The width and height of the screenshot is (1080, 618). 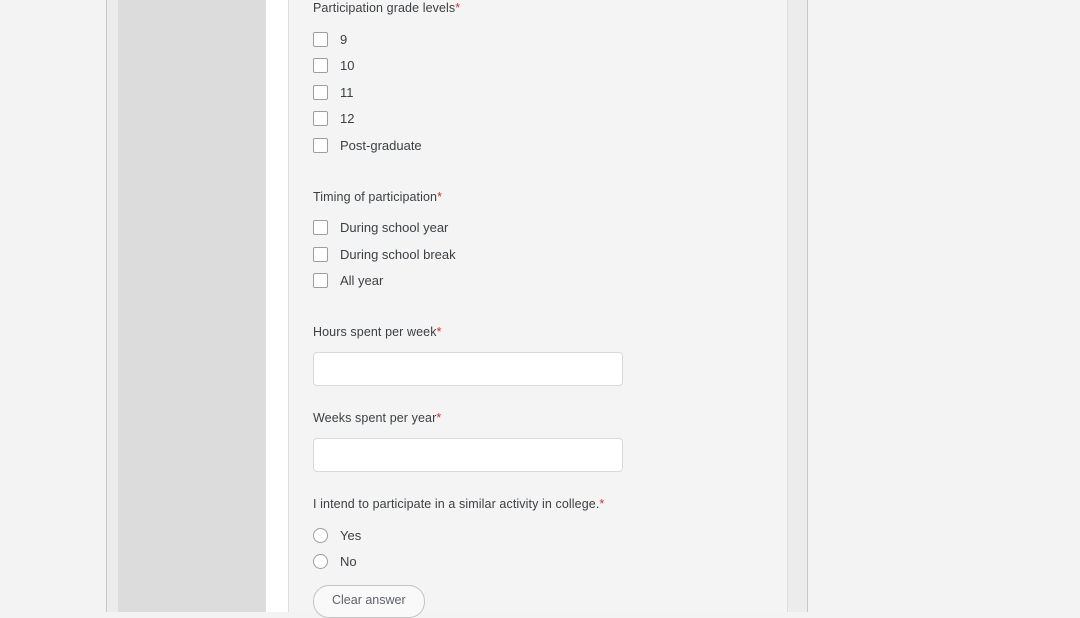 I want to click on checkbox-option-9: 9, so click(x=538, y=39).